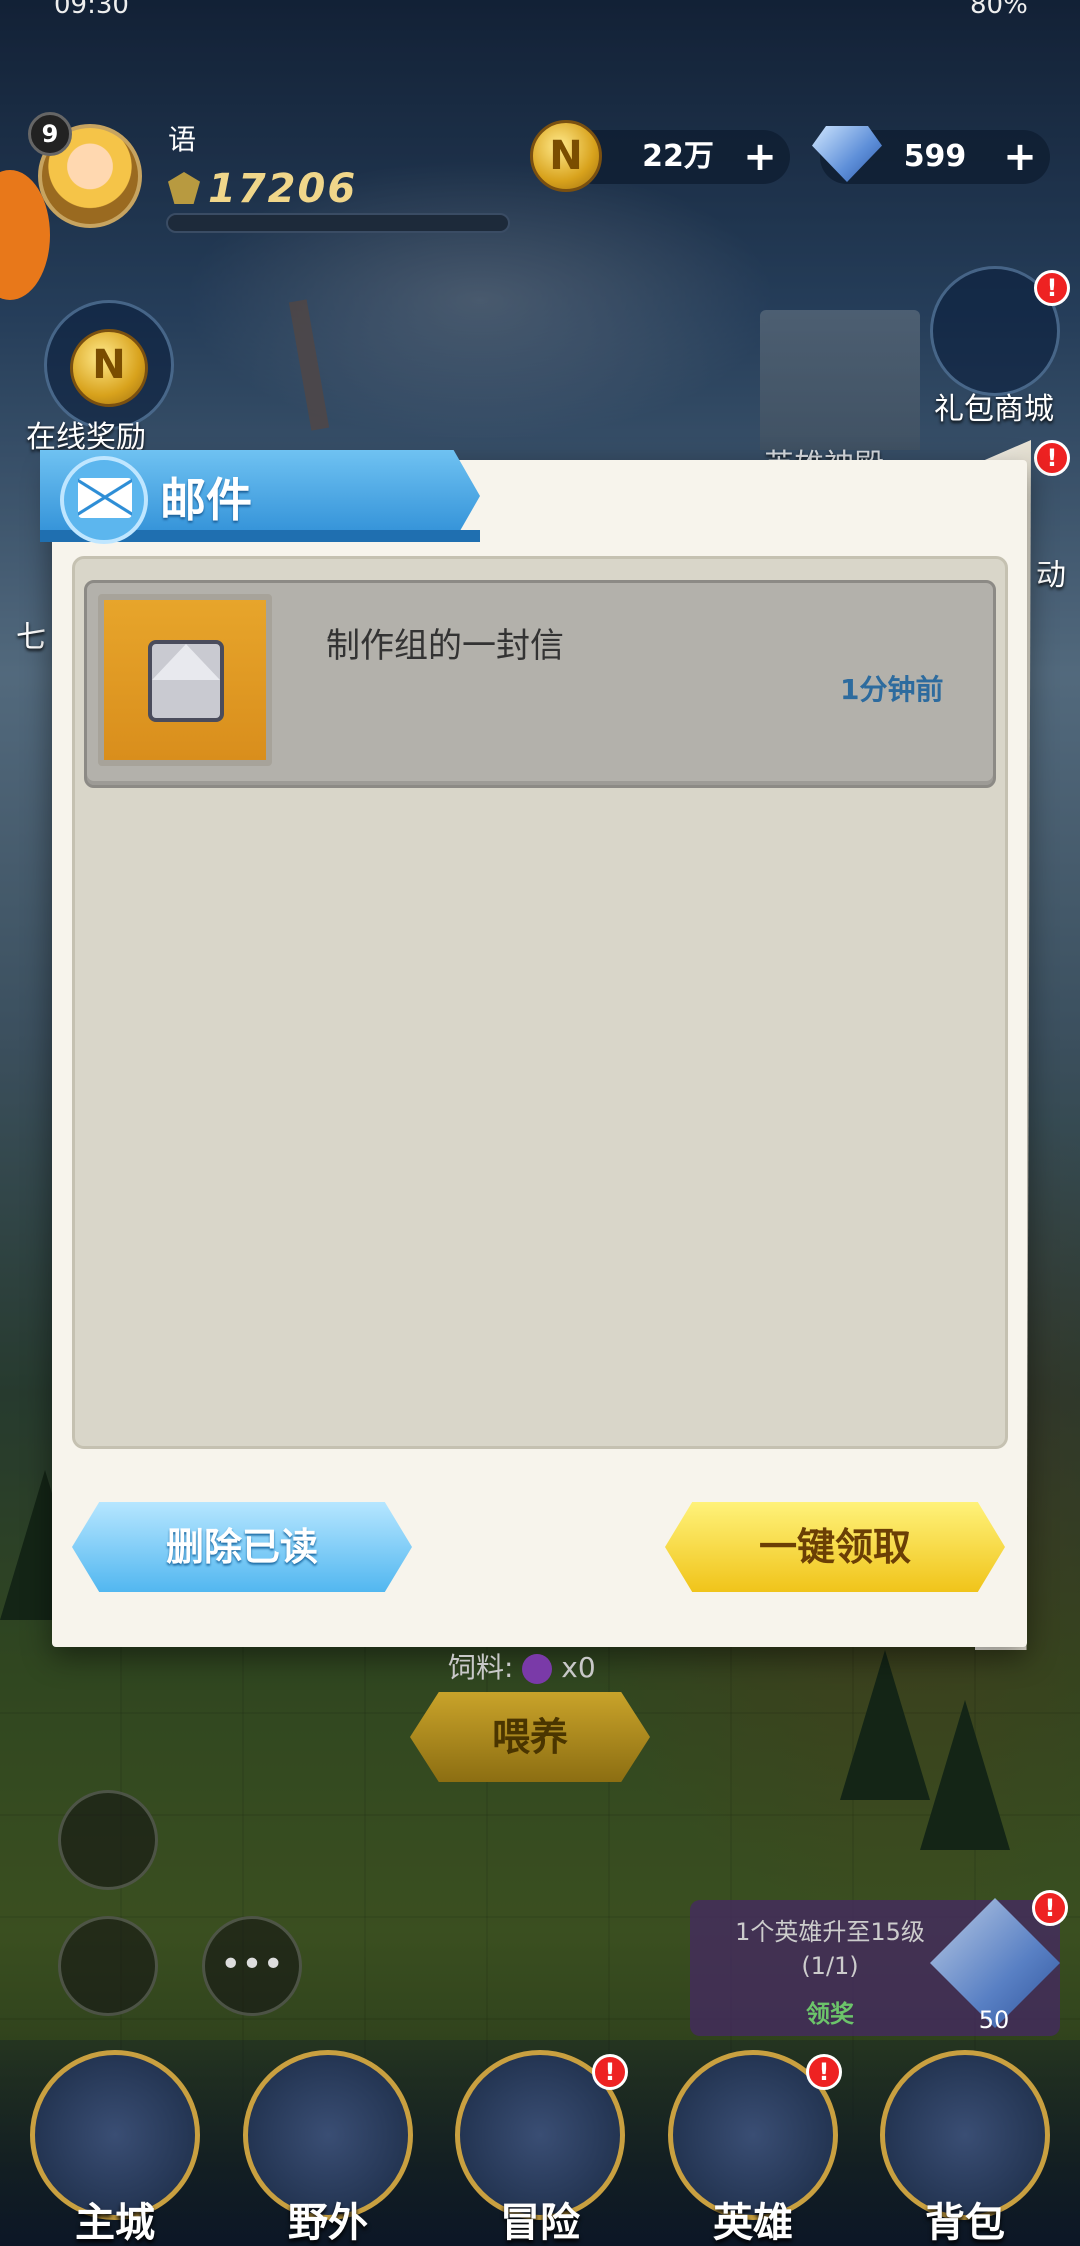  I want to click on mail-dialog-title: 邮件, so click(206, 500).